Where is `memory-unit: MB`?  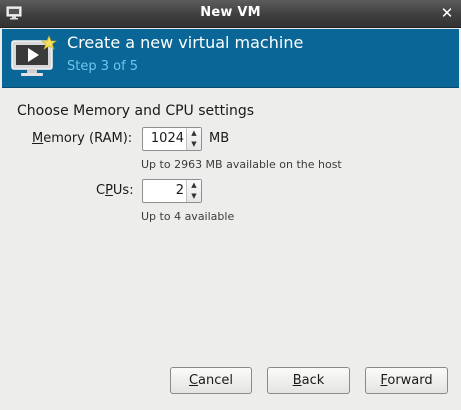
memory-unit: MB is located at coordinates (219, 138).